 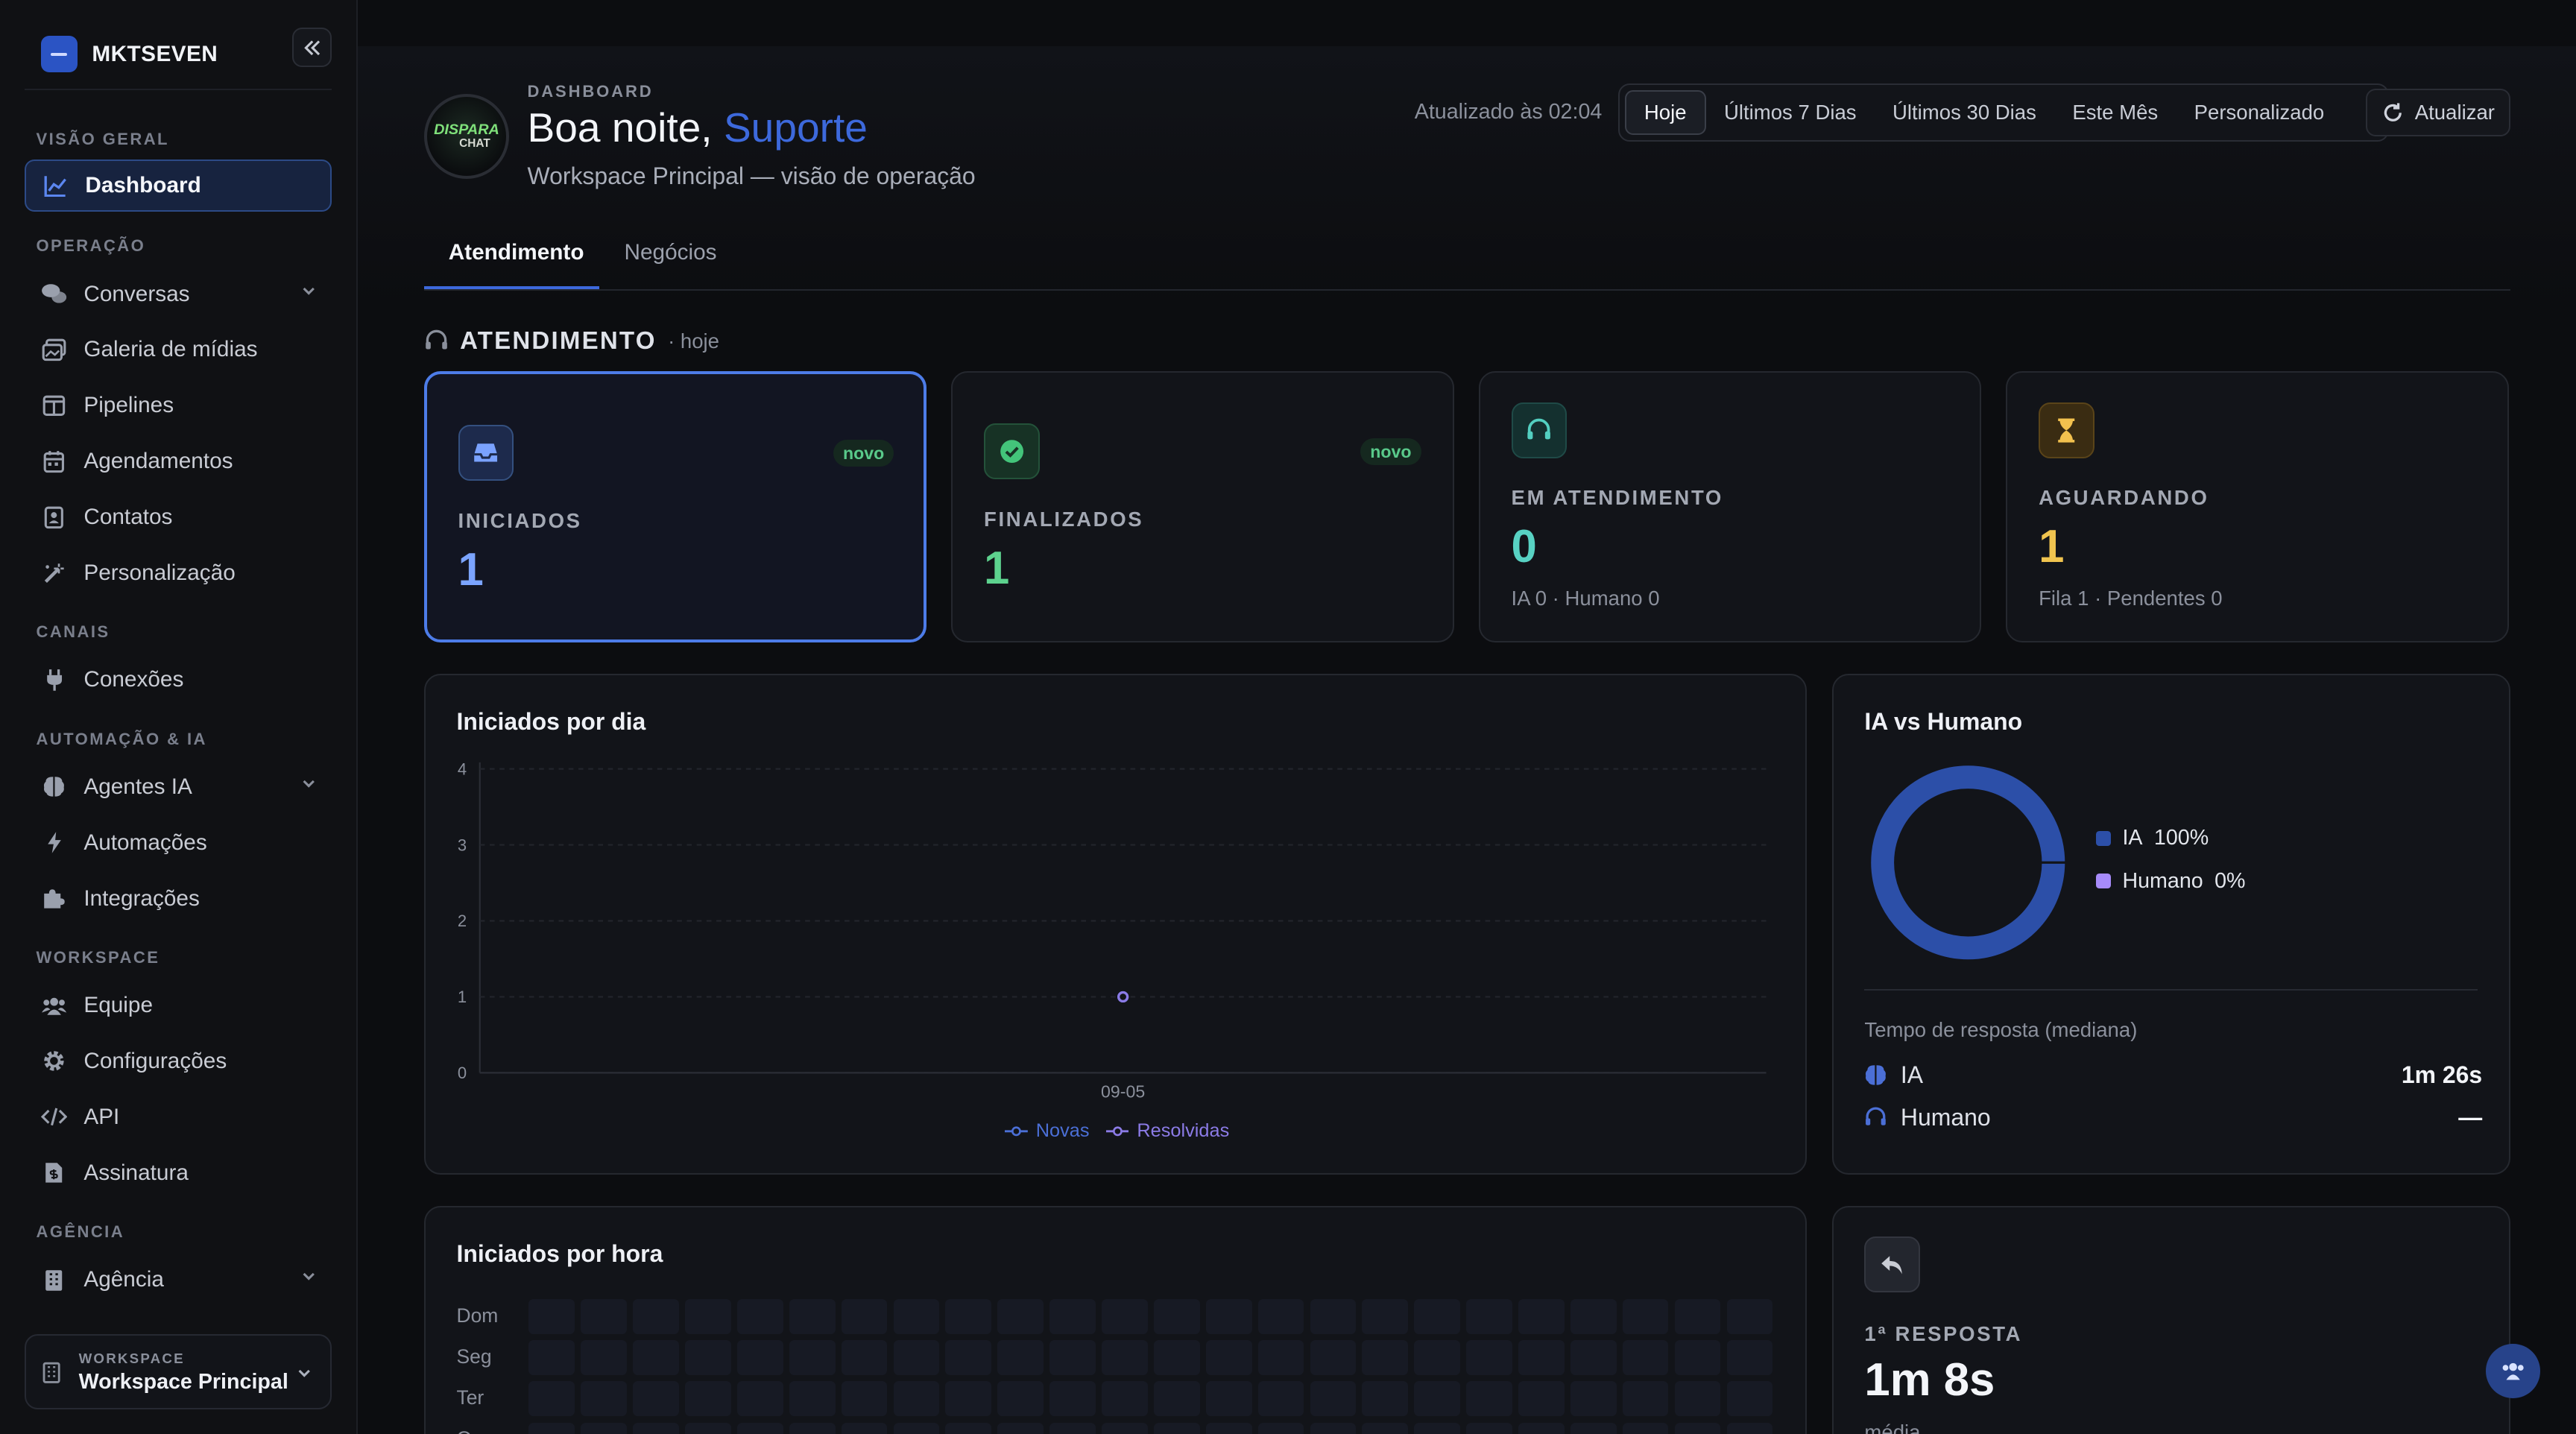 What do you see at coordinates (1122, 997) in the screenshot?
I see `data-point-resolvidas` at bounding box center [1122, 997].